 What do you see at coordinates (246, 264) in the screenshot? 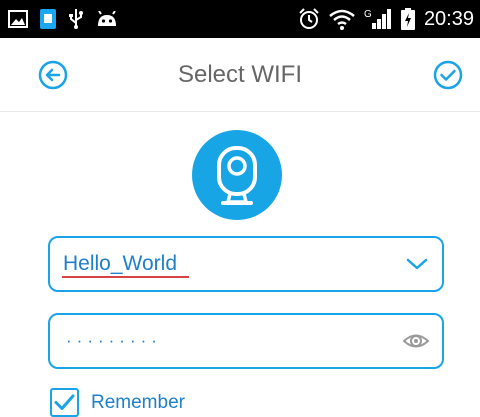
I see `wifi-ssid-select: Hello_World` at bounding box center [246, 264].